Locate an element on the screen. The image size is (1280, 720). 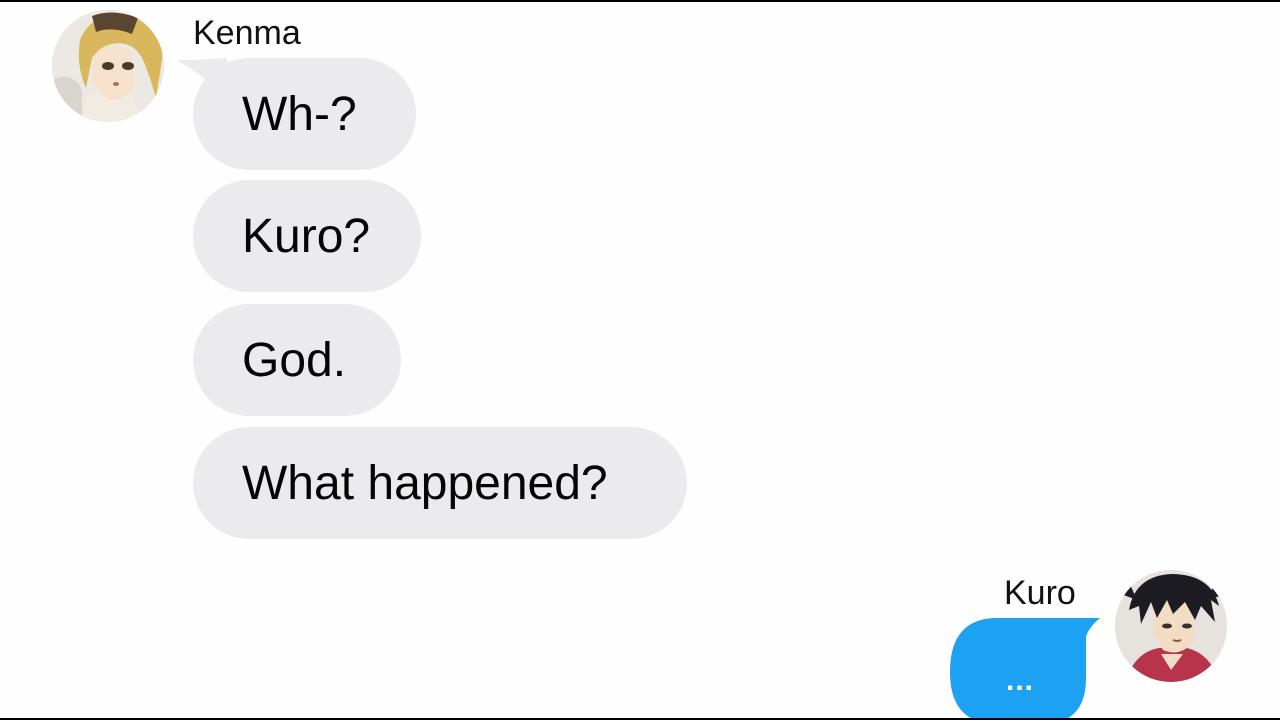
message-text: Wh-? is located at coordinates (299, 114).